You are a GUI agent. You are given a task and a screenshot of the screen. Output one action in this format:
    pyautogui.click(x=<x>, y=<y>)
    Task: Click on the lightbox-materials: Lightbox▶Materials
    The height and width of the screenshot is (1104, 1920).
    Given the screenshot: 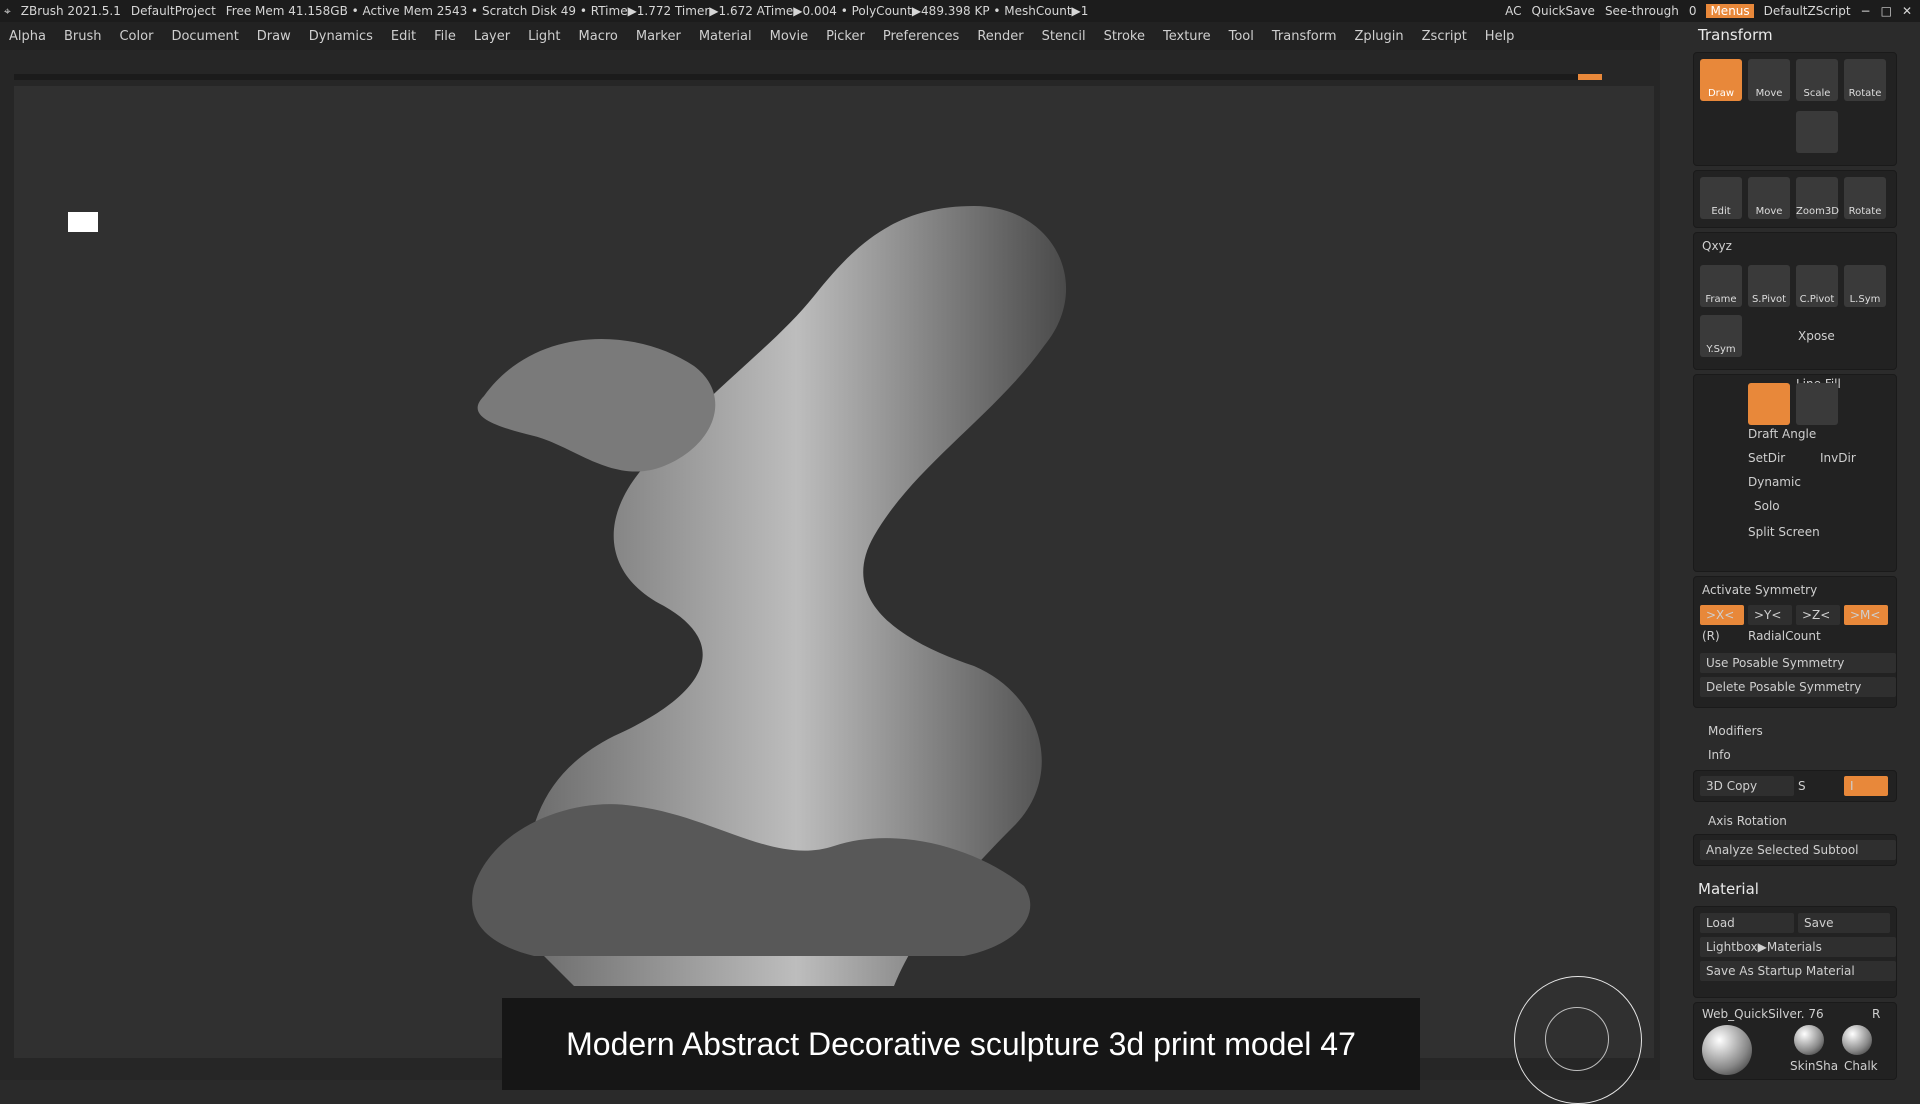 What is the action you would take?
    pyautogui.click(x=1798, y=947)
    